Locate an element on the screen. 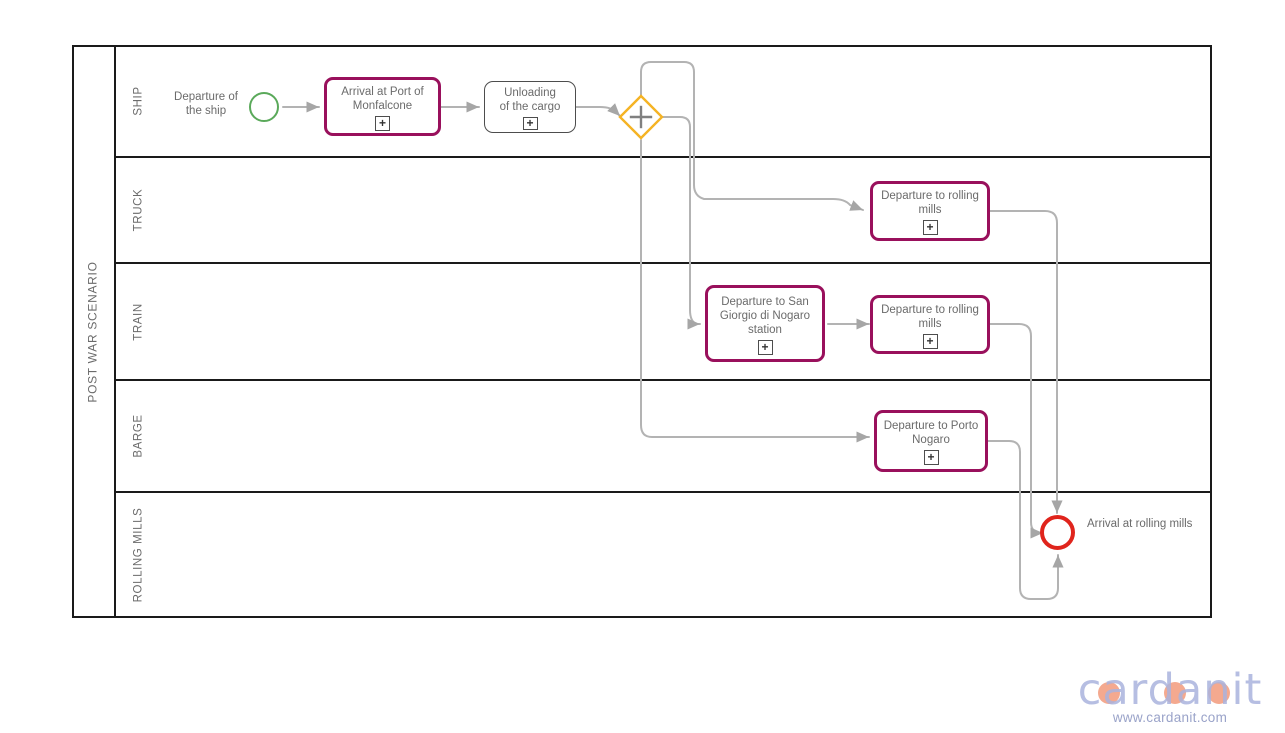  task-label: Departure to Porto Nogaro is located at coordinates (931, 433).